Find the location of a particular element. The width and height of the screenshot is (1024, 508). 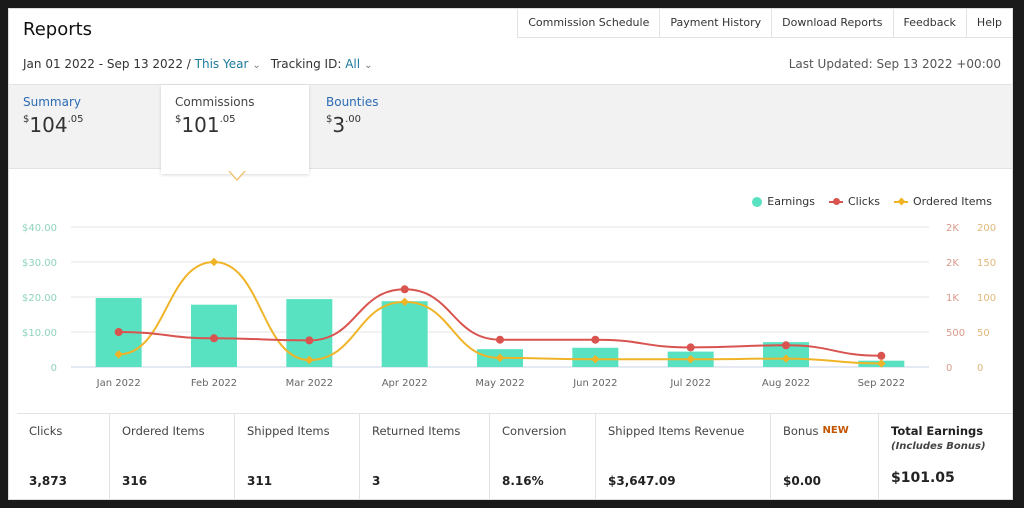

amount-cents: .00 is located at coordinates (353, 119).